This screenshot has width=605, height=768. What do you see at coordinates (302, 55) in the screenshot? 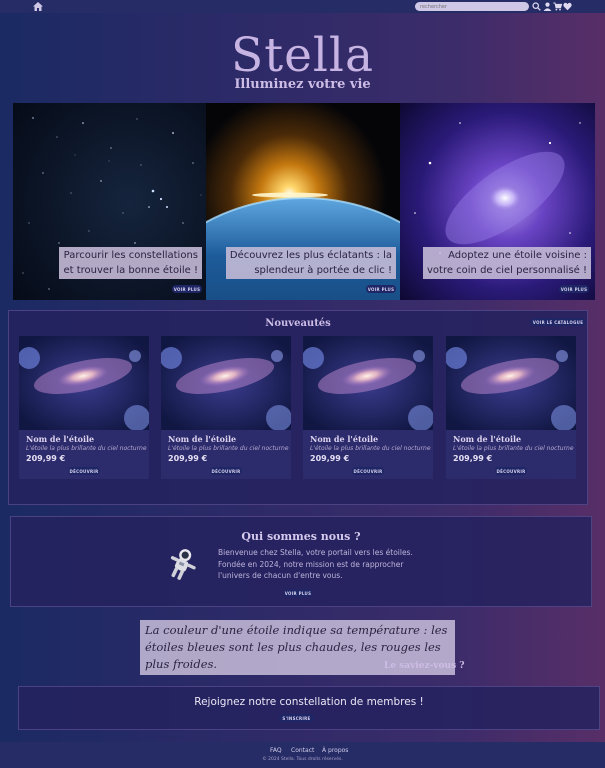
I see `brand-logo: Stella` at bounding box center [302, 55].